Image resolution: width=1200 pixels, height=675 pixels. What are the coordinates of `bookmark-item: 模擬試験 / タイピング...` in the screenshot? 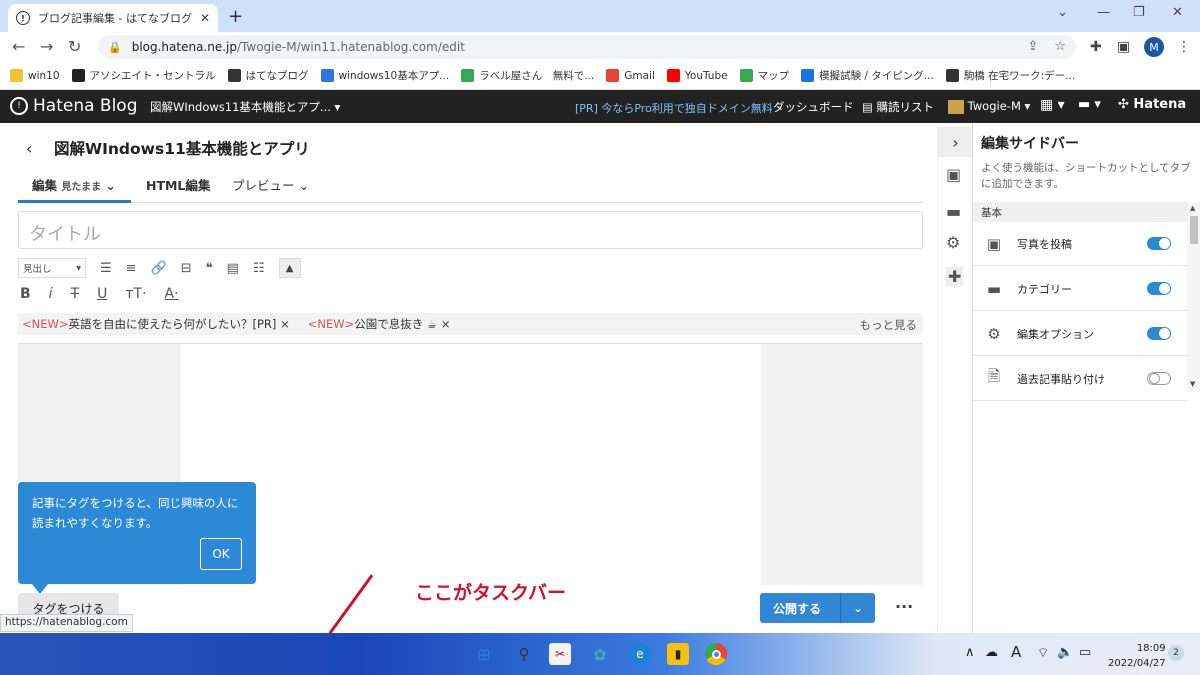 It's located at (867, 75).